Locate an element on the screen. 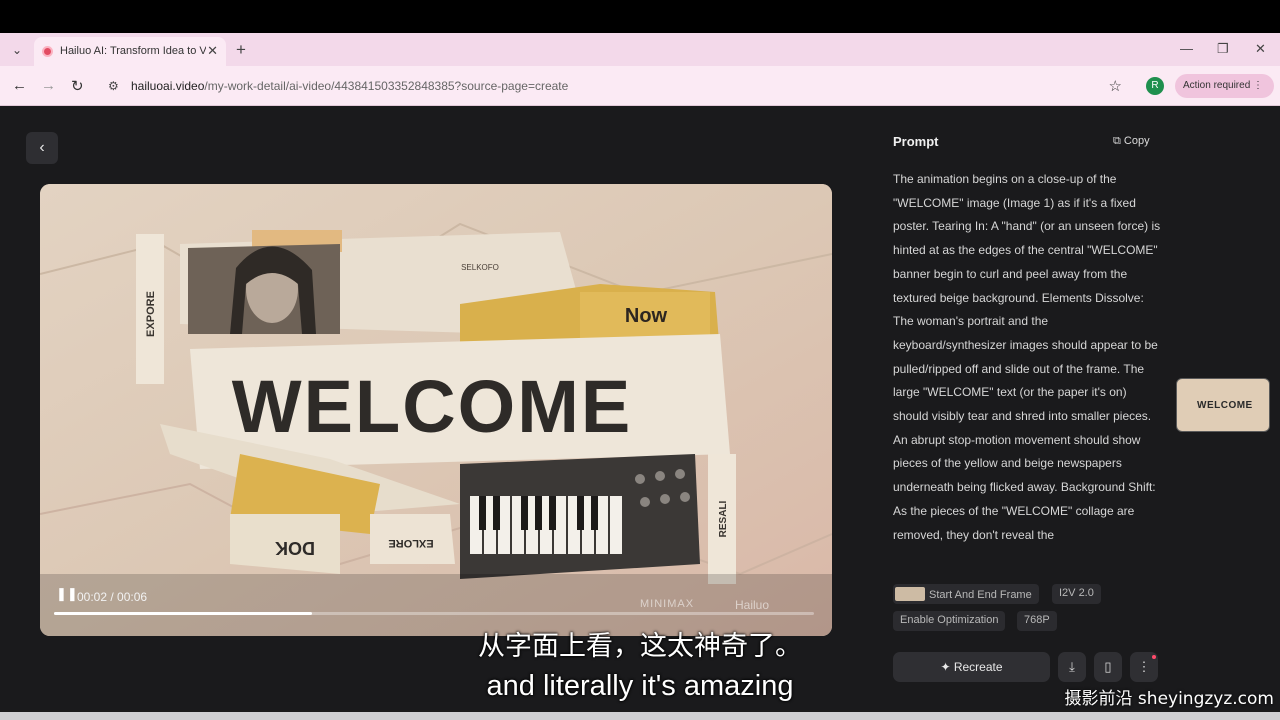  video-progress-fill is located at coordinates (183, 613).